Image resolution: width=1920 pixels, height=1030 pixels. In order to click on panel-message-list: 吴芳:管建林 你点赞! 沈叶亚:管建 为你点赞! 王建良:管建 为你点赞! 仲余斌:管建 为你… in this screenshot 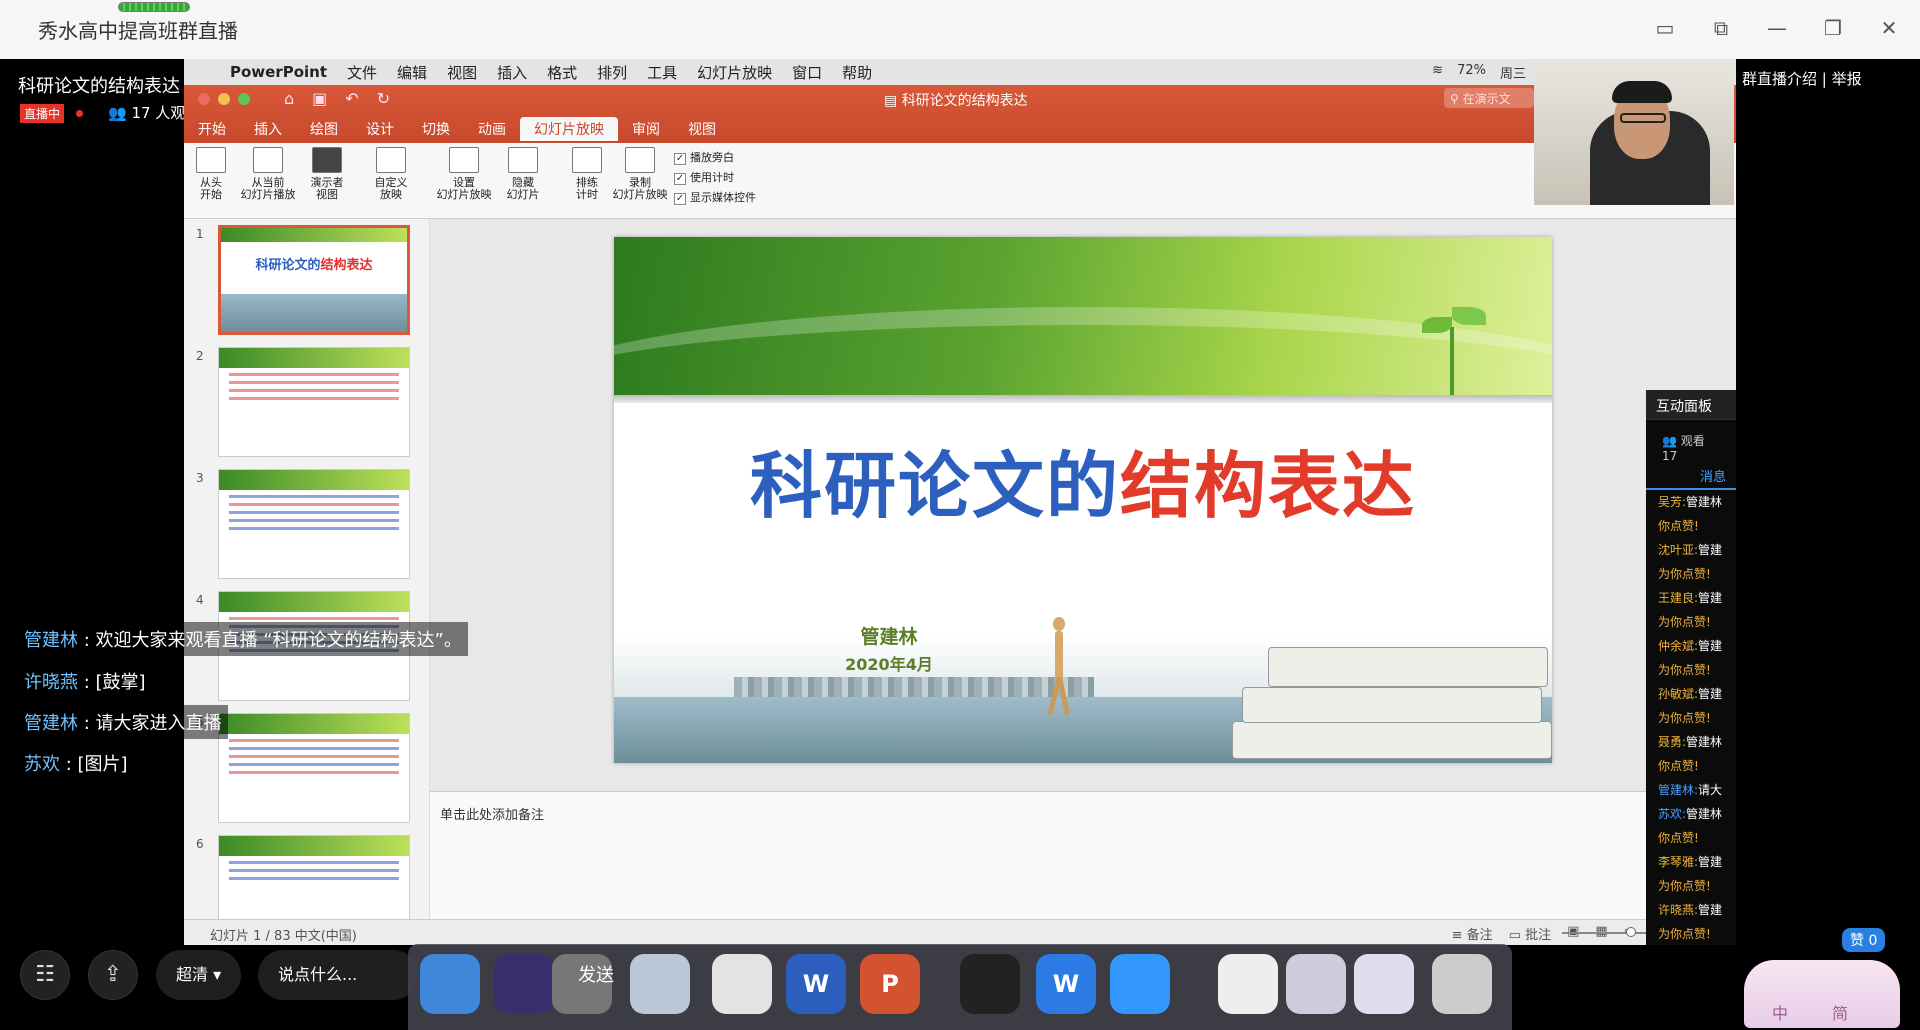, I will do `click(1691, 735)`.